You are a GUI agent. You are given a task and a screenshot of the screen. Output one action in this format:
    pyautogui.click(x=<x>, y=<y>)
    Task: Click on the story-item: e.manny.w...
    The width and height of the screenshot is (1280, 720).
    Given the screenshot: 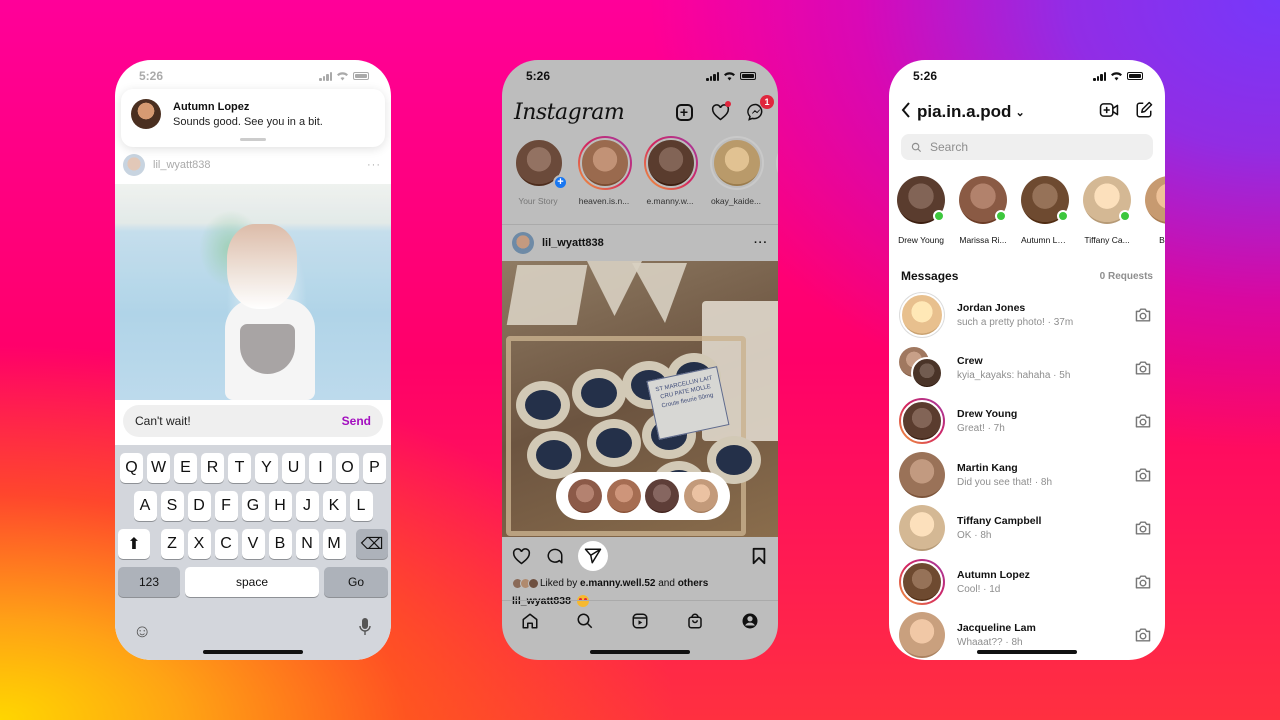 What is the action you would take?
    pyautogui.click(x=671, y=180)
    